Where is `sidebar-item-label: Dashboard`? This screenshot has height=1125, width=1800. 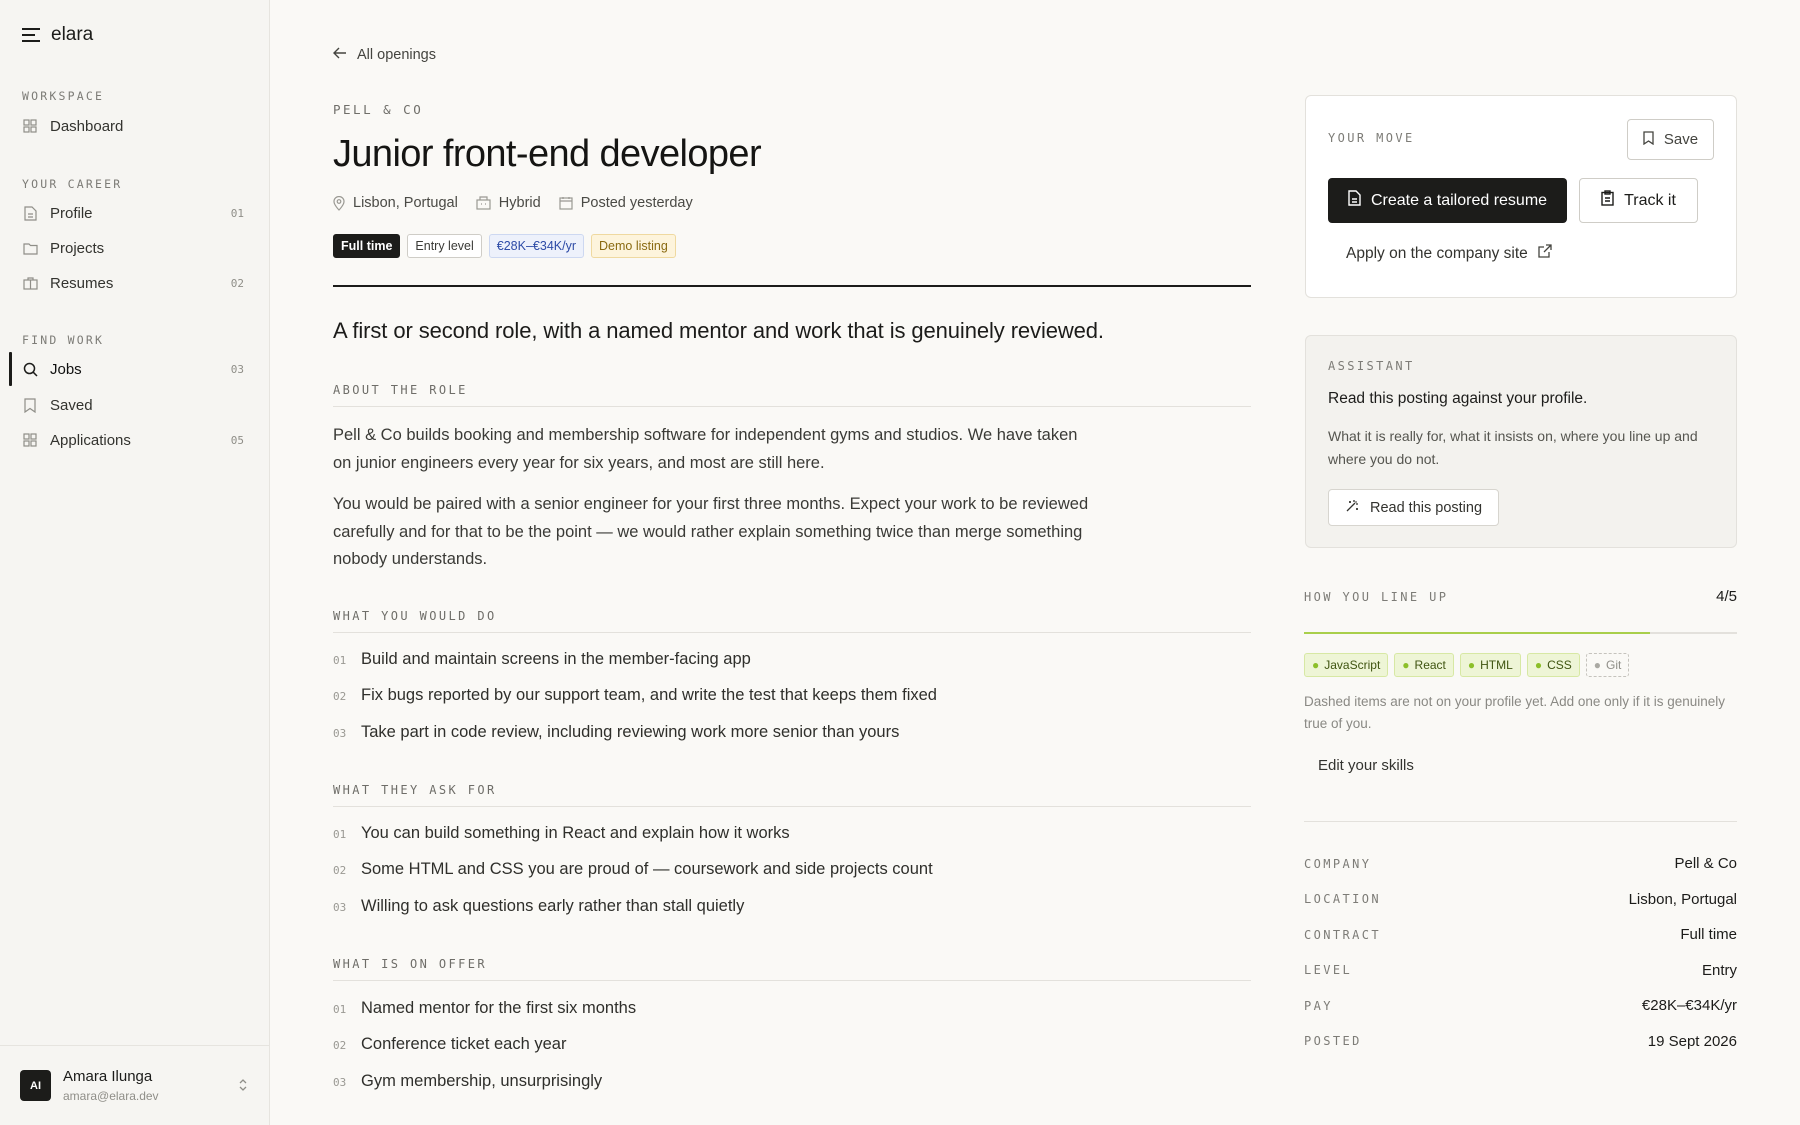
sidebar-item-label: Dashboard is located at coordinates (87, 126).